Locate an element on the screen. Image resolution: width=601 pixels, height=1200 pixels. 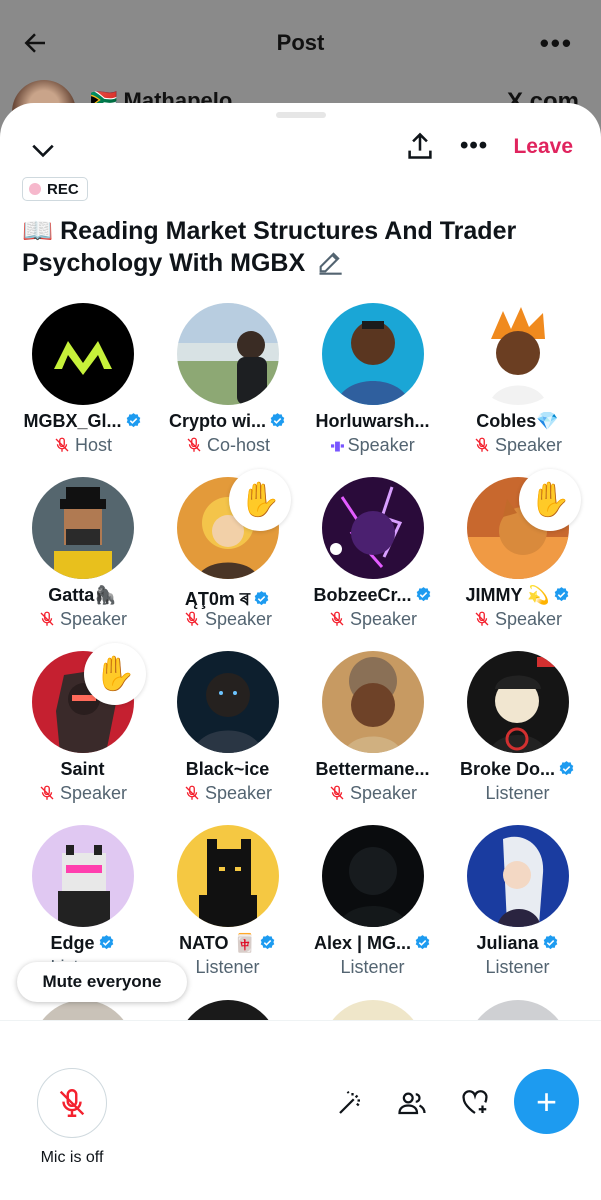
recording-dot-icon is located at coordinates (35, 189).